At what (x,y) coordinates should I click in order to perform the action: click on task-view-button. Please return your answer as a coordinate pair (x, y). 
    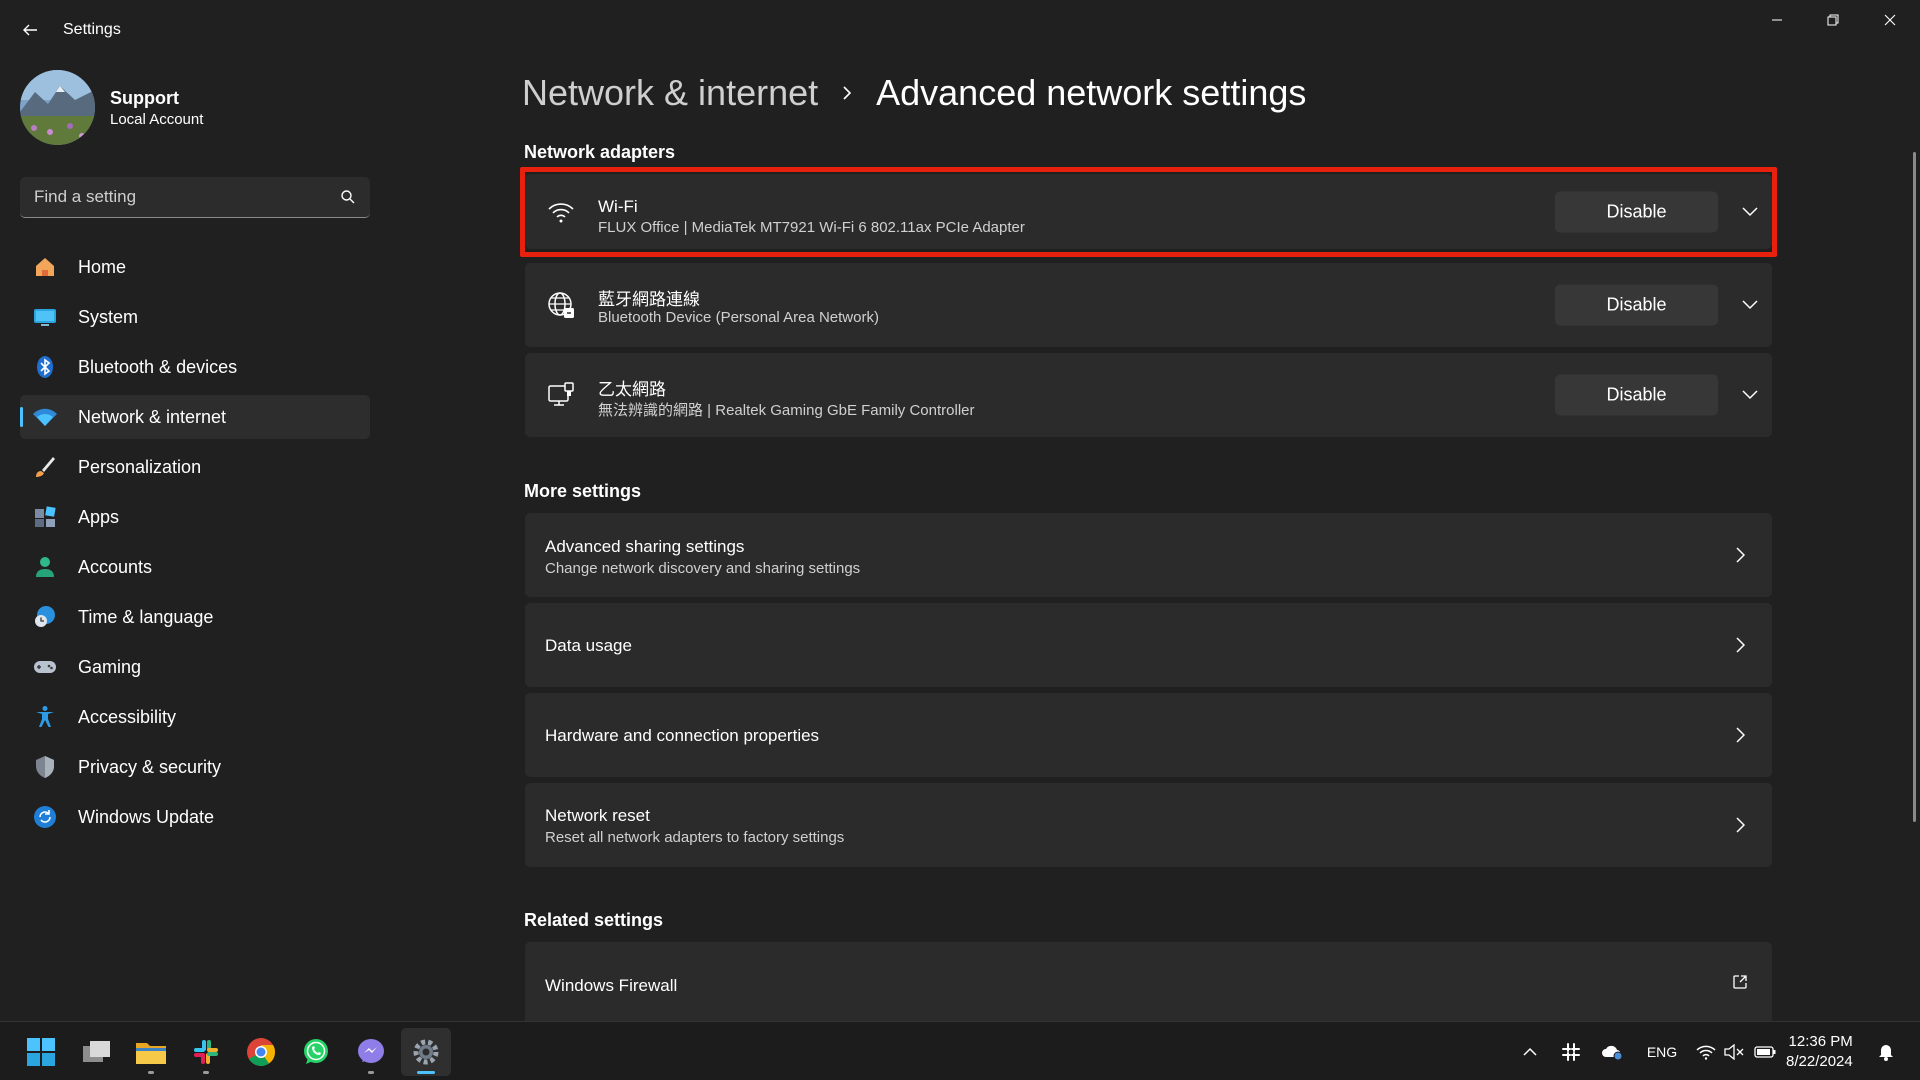
    Looking at the image, I should click on (97, 1052).